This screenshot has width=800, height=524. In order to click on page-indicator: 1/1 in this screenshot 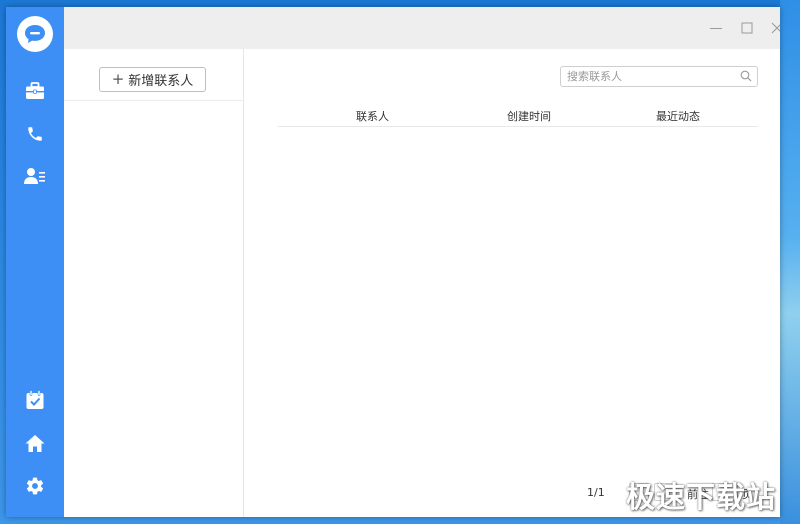, I will do `click(596, 492)`.